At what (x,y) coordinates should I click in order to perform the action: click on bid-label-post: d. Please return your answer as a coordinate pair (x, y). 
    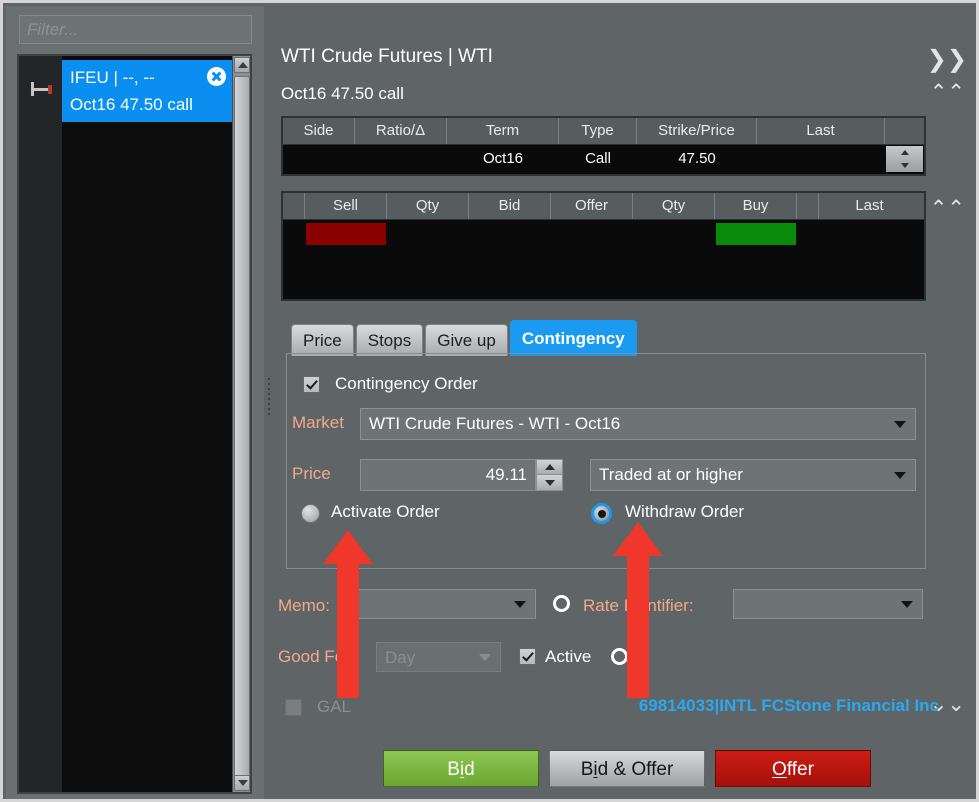
    Looking at the image, I should click on (469, 769).